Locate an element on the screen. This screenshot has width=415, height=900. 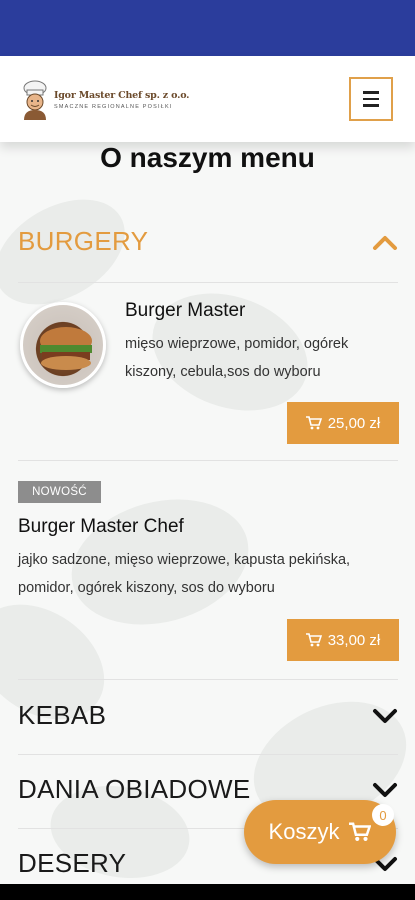
cart-button: Koszyk 0 is located at coordinates (320, 832).